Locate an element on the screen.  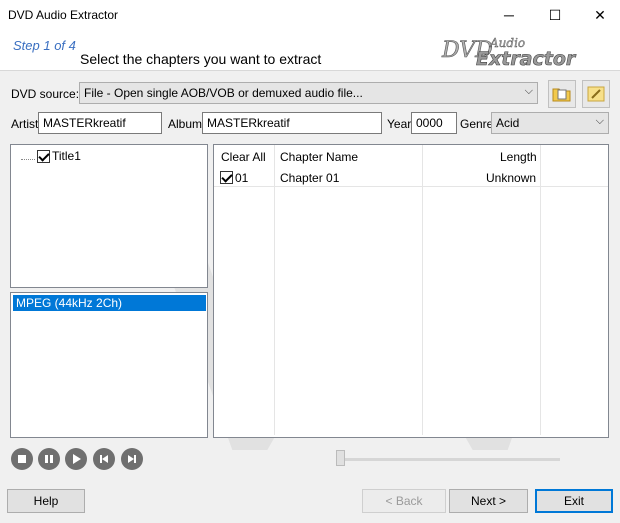
genre-label: Genre is located at coordinates (477, 124).